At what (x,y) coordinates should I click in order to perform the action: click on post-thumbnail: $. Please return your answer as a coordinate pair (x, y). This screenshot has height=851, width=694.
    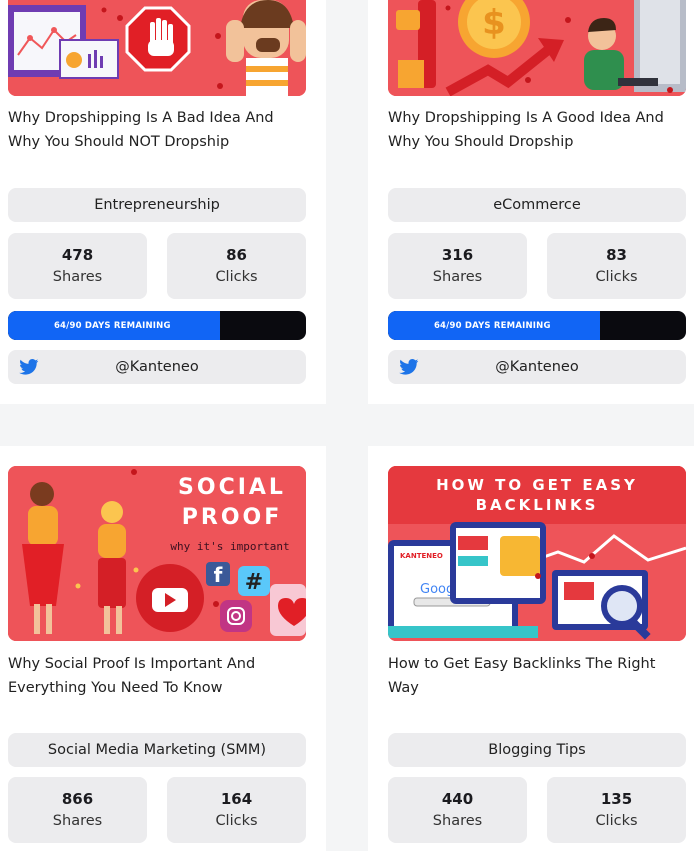
    Looking at the image, I should click on (537, 48).